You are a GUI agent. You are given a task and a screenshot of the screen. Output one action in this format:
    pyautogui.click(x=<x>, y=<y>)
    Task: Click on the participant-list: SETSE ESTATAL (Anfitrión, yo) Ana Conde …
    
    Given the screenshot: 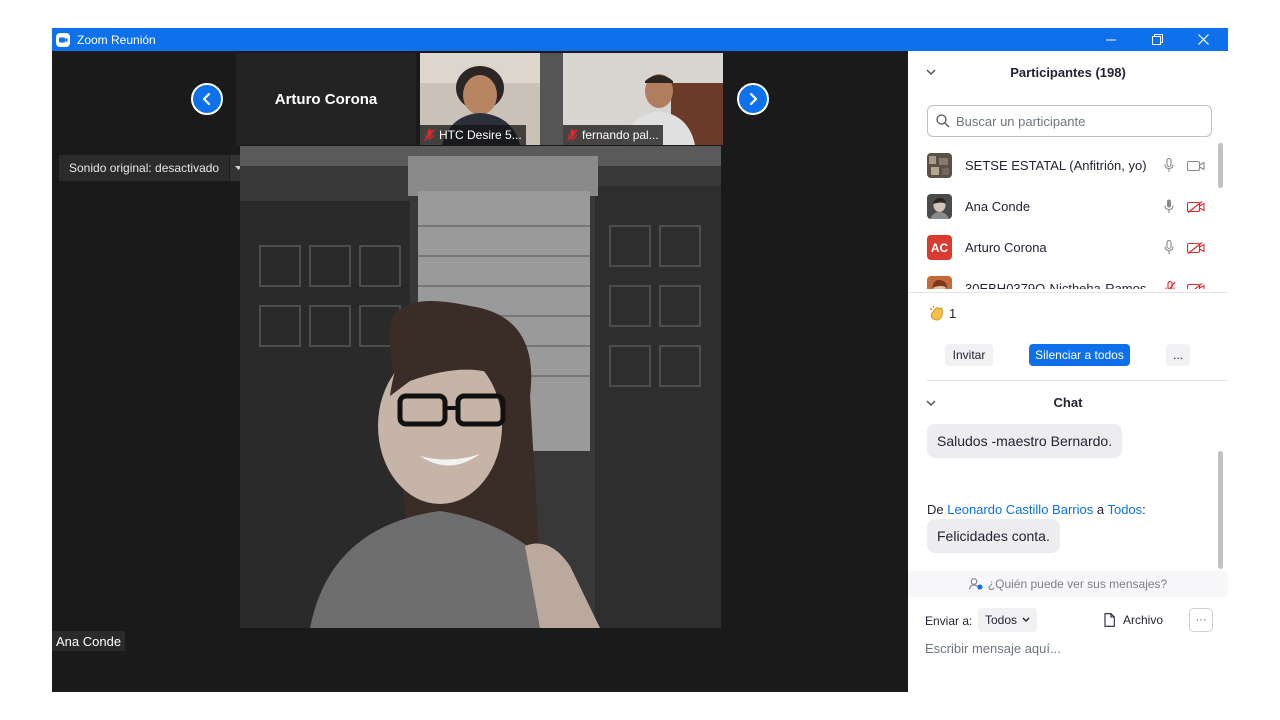 What is the action you would take?
    pyautogui.click(x=1064, y=217)
    